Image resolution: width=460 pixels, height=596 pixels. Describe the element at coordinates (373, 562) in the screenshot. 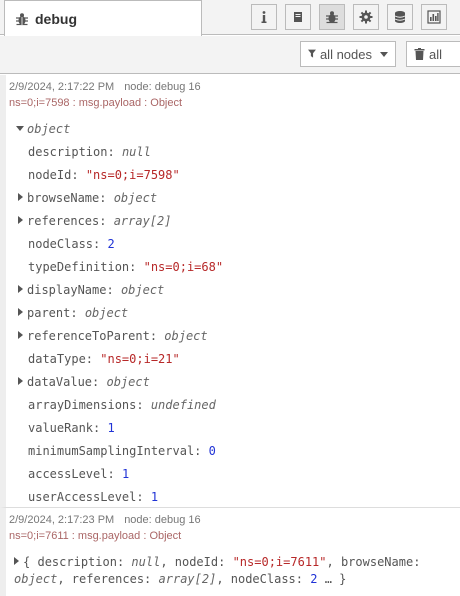

I see `summary-key: , browseName:` at that location.